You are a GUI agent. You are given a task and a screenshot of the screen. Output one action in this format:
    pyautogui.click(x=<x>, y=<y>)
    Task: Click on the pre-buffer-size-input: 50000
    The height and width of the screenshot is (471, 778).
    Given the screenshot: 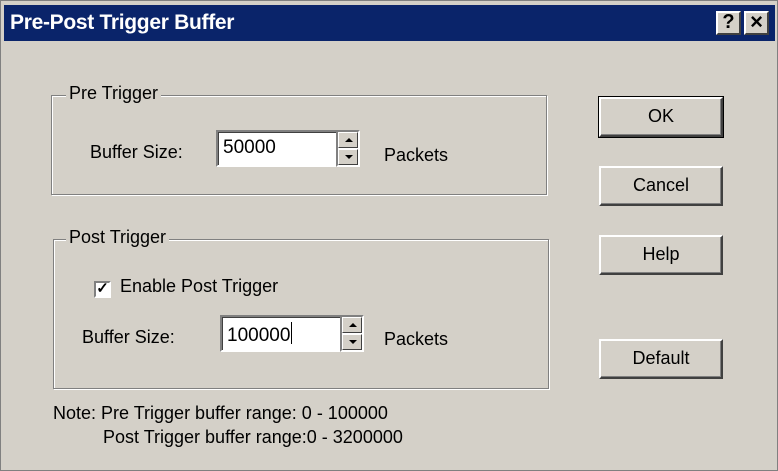 What is the action you would take?
    pyautogui.click(x=277, y=148)
    